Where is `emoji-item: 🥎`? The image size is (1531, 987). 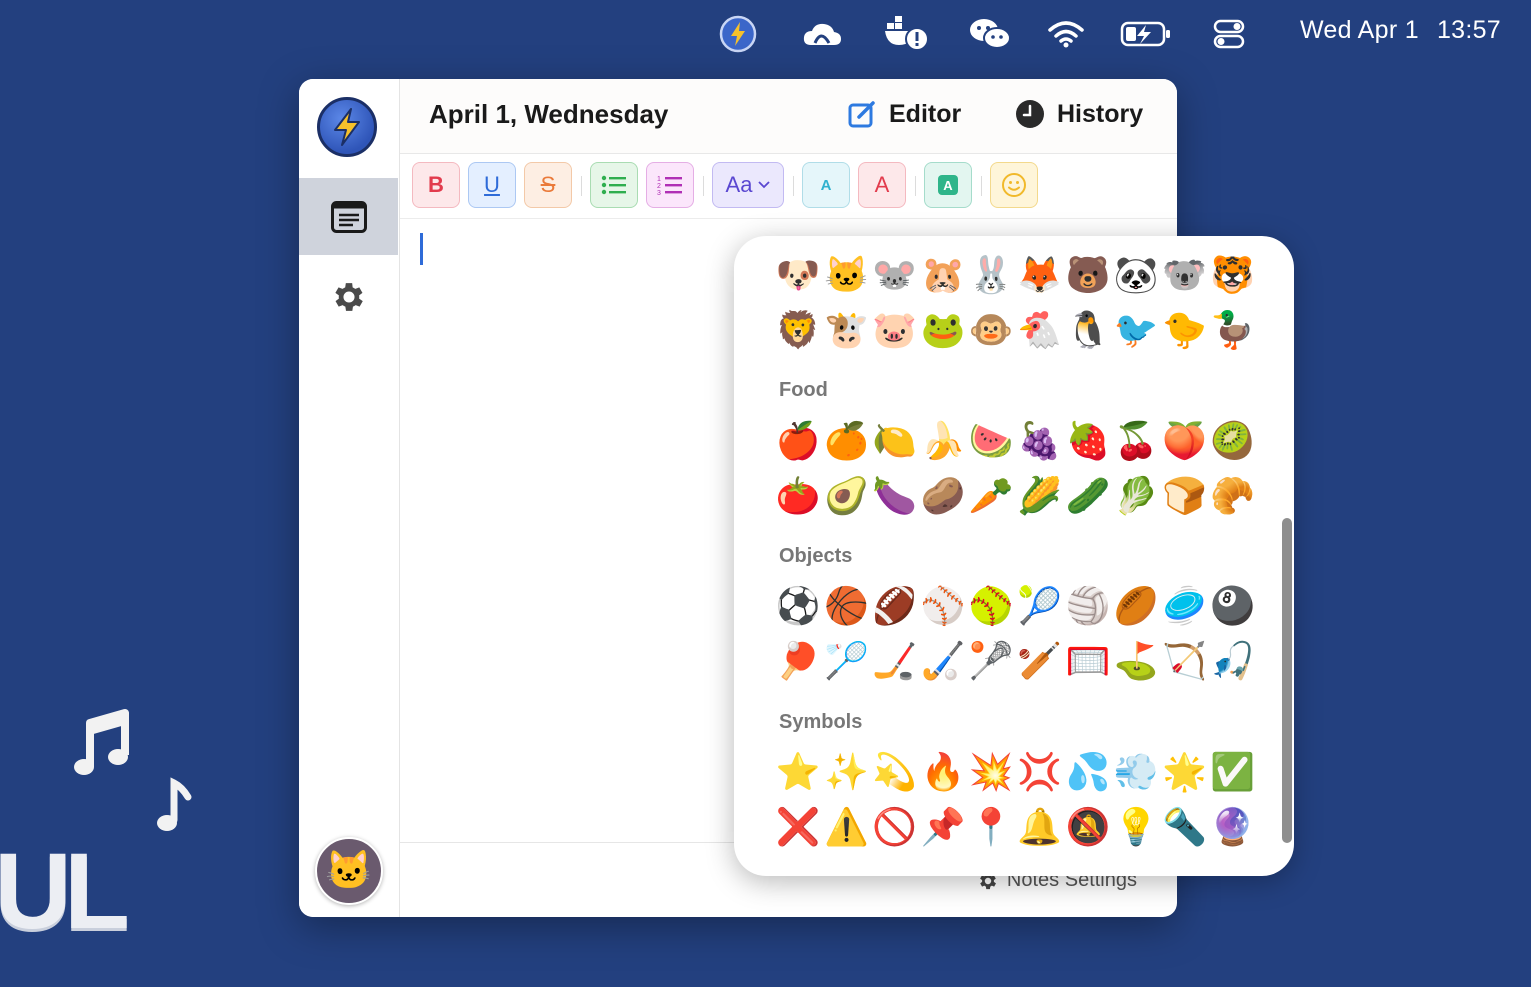 emoji-item: 🥎 is located at coordinates (991, 606).